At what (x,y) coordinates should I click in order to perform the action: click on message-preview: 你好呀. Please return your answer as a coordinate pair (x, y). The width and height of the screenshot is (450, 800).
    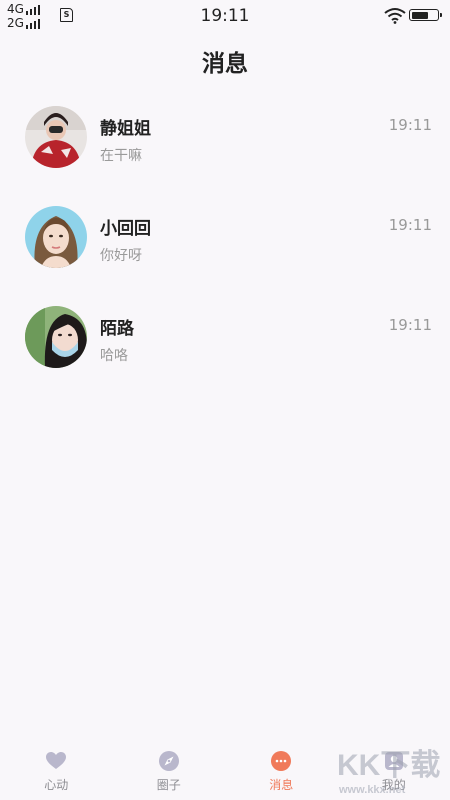
    Looking at the image, I should click on (121, 256).